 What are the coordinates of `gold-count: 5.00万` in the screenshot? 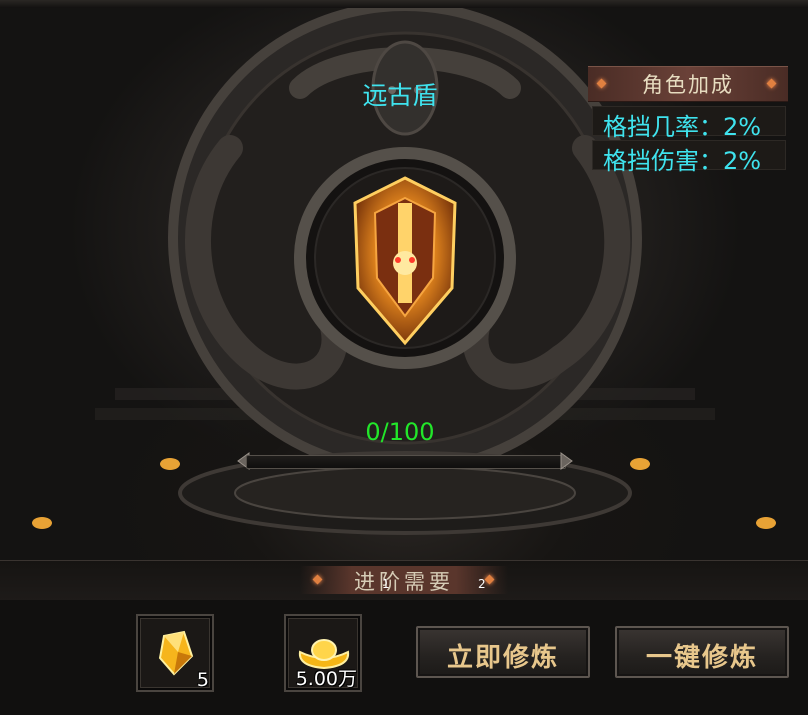 It's located at (326, 679).